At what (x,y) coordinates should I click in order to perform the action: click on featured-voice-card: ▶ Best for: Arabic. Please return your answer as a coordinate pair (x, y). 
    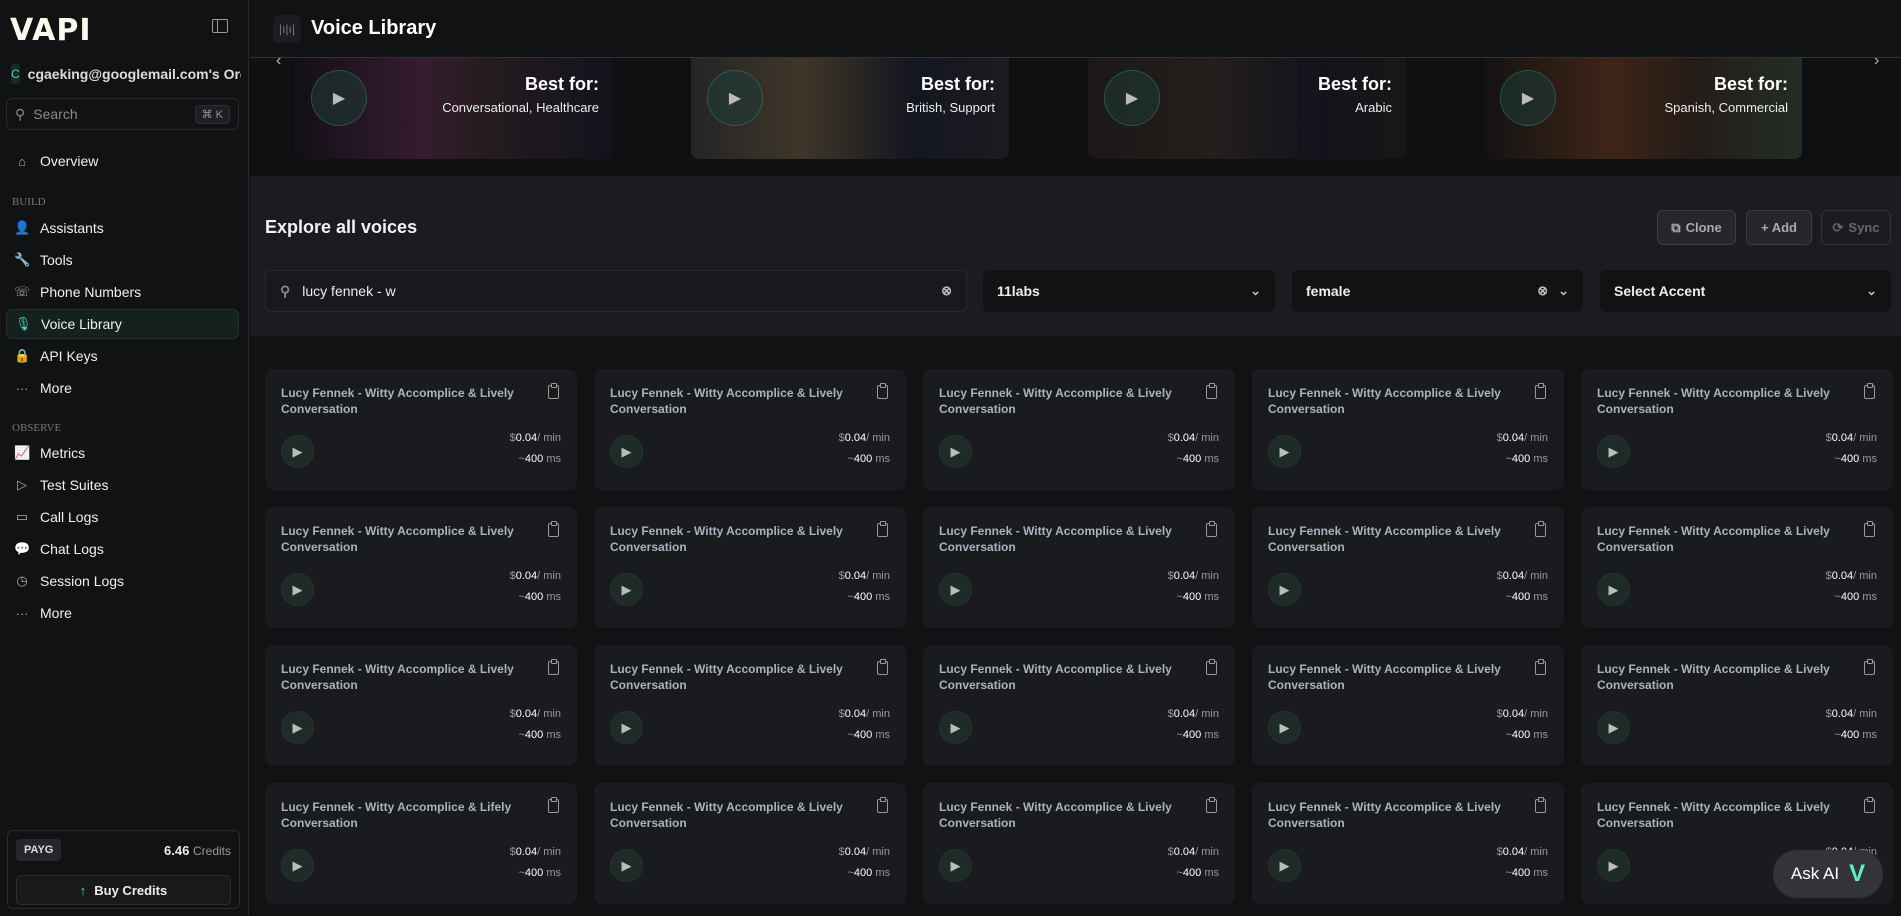
    Looking at the image, I should click on (1247, 108).